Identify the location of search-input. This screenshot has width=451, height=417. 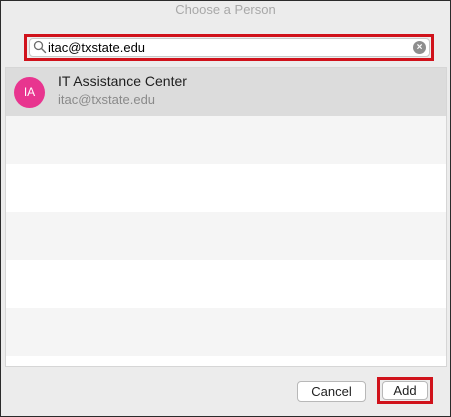
(228, 47).